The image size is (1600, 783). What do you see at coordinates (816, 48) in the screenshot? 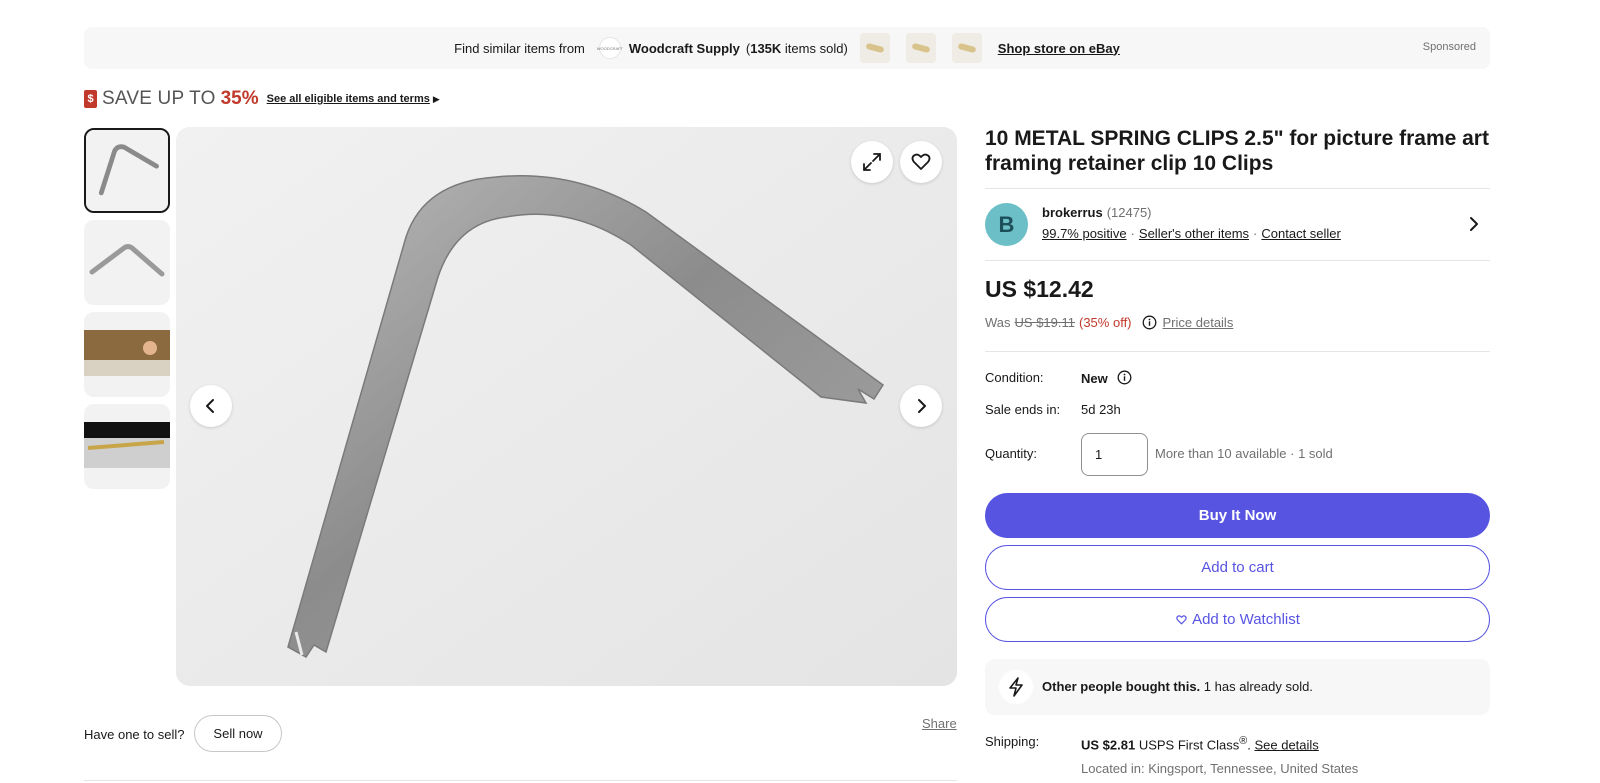
I see `store-sold-rest: items sold)` at bounding box center [816, 48].